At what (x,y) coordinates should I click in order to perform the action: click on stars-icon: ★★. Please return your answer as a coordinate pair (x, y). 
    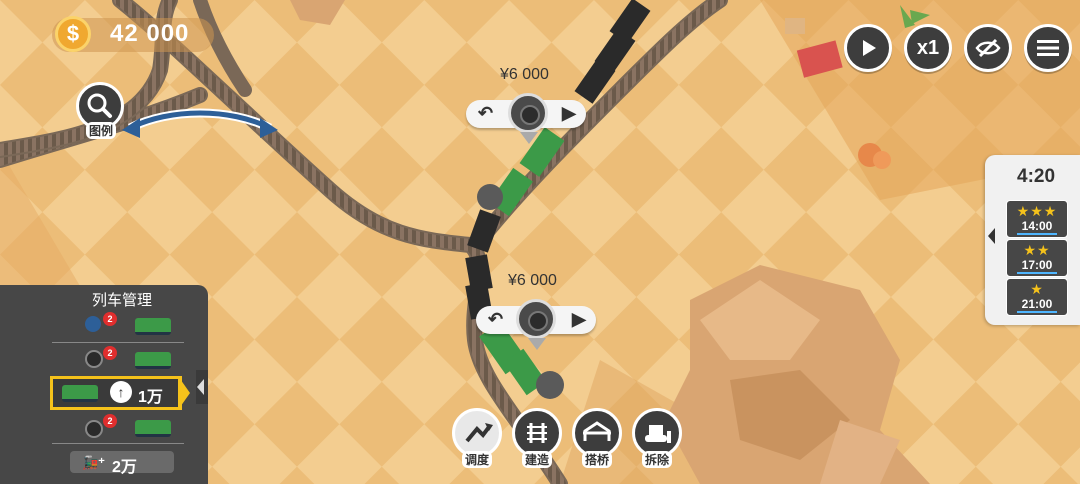
    Looking at the image, I should click on (1037, 250).